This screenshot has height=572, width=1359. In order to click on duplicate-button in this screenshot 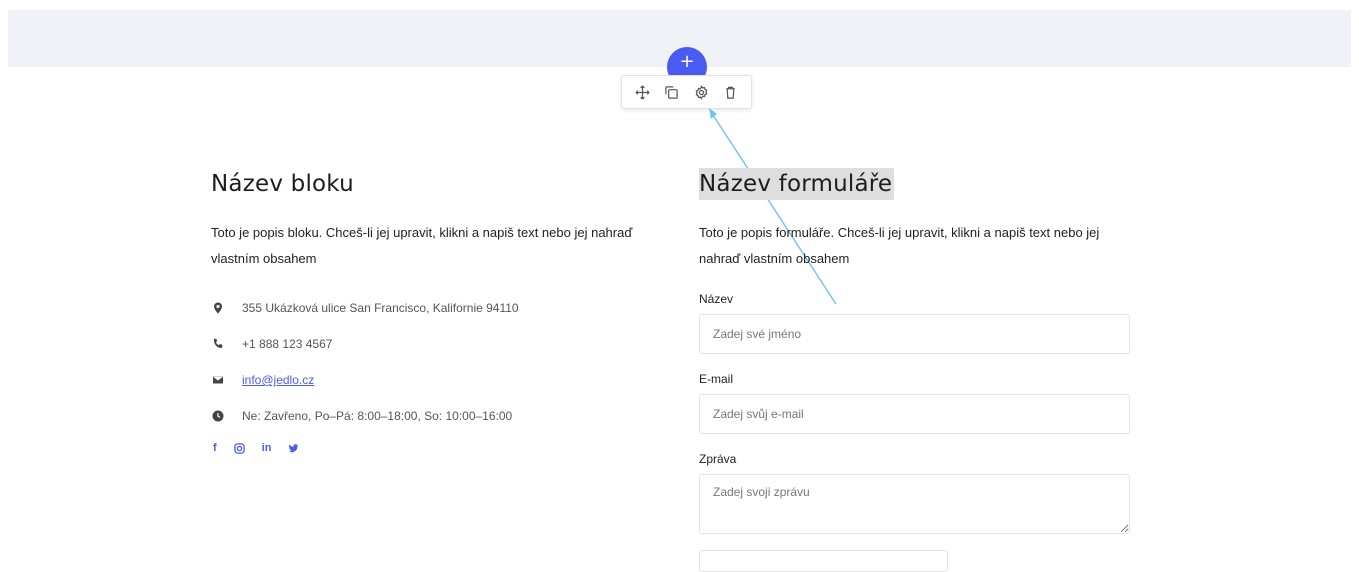, I will do `click(672, 92)`.